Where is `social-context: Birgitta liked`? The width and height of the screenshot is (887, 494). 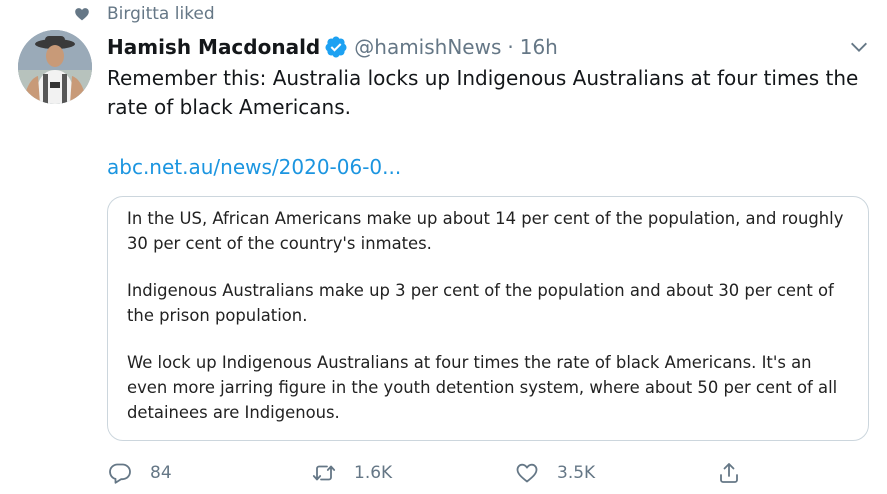 social-context: Birgitta liked is located at coordinates (144, 14).